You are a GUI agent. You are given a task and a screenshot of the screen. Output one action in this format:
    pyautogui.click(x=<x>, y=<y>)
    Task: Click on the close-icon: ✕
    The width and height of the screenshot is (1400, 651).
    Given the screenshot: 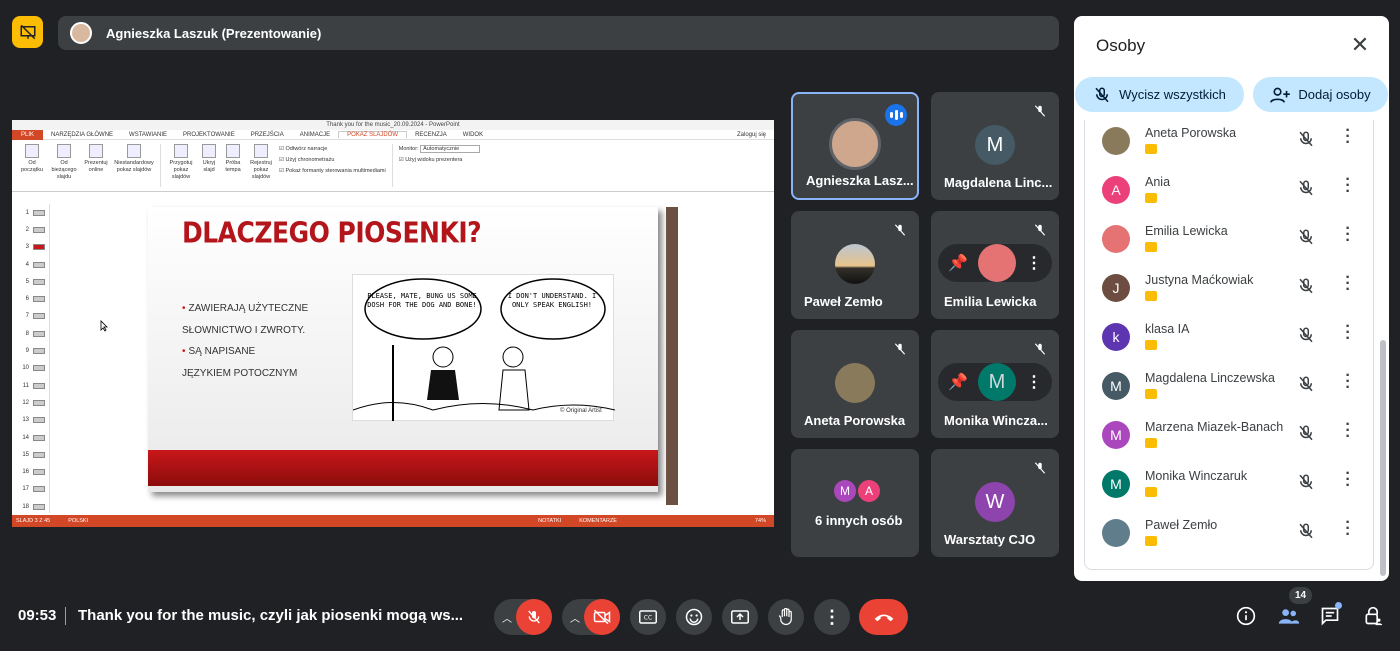 What is the action you would take?
    pyautogui.click(x=1360, y=44)
    